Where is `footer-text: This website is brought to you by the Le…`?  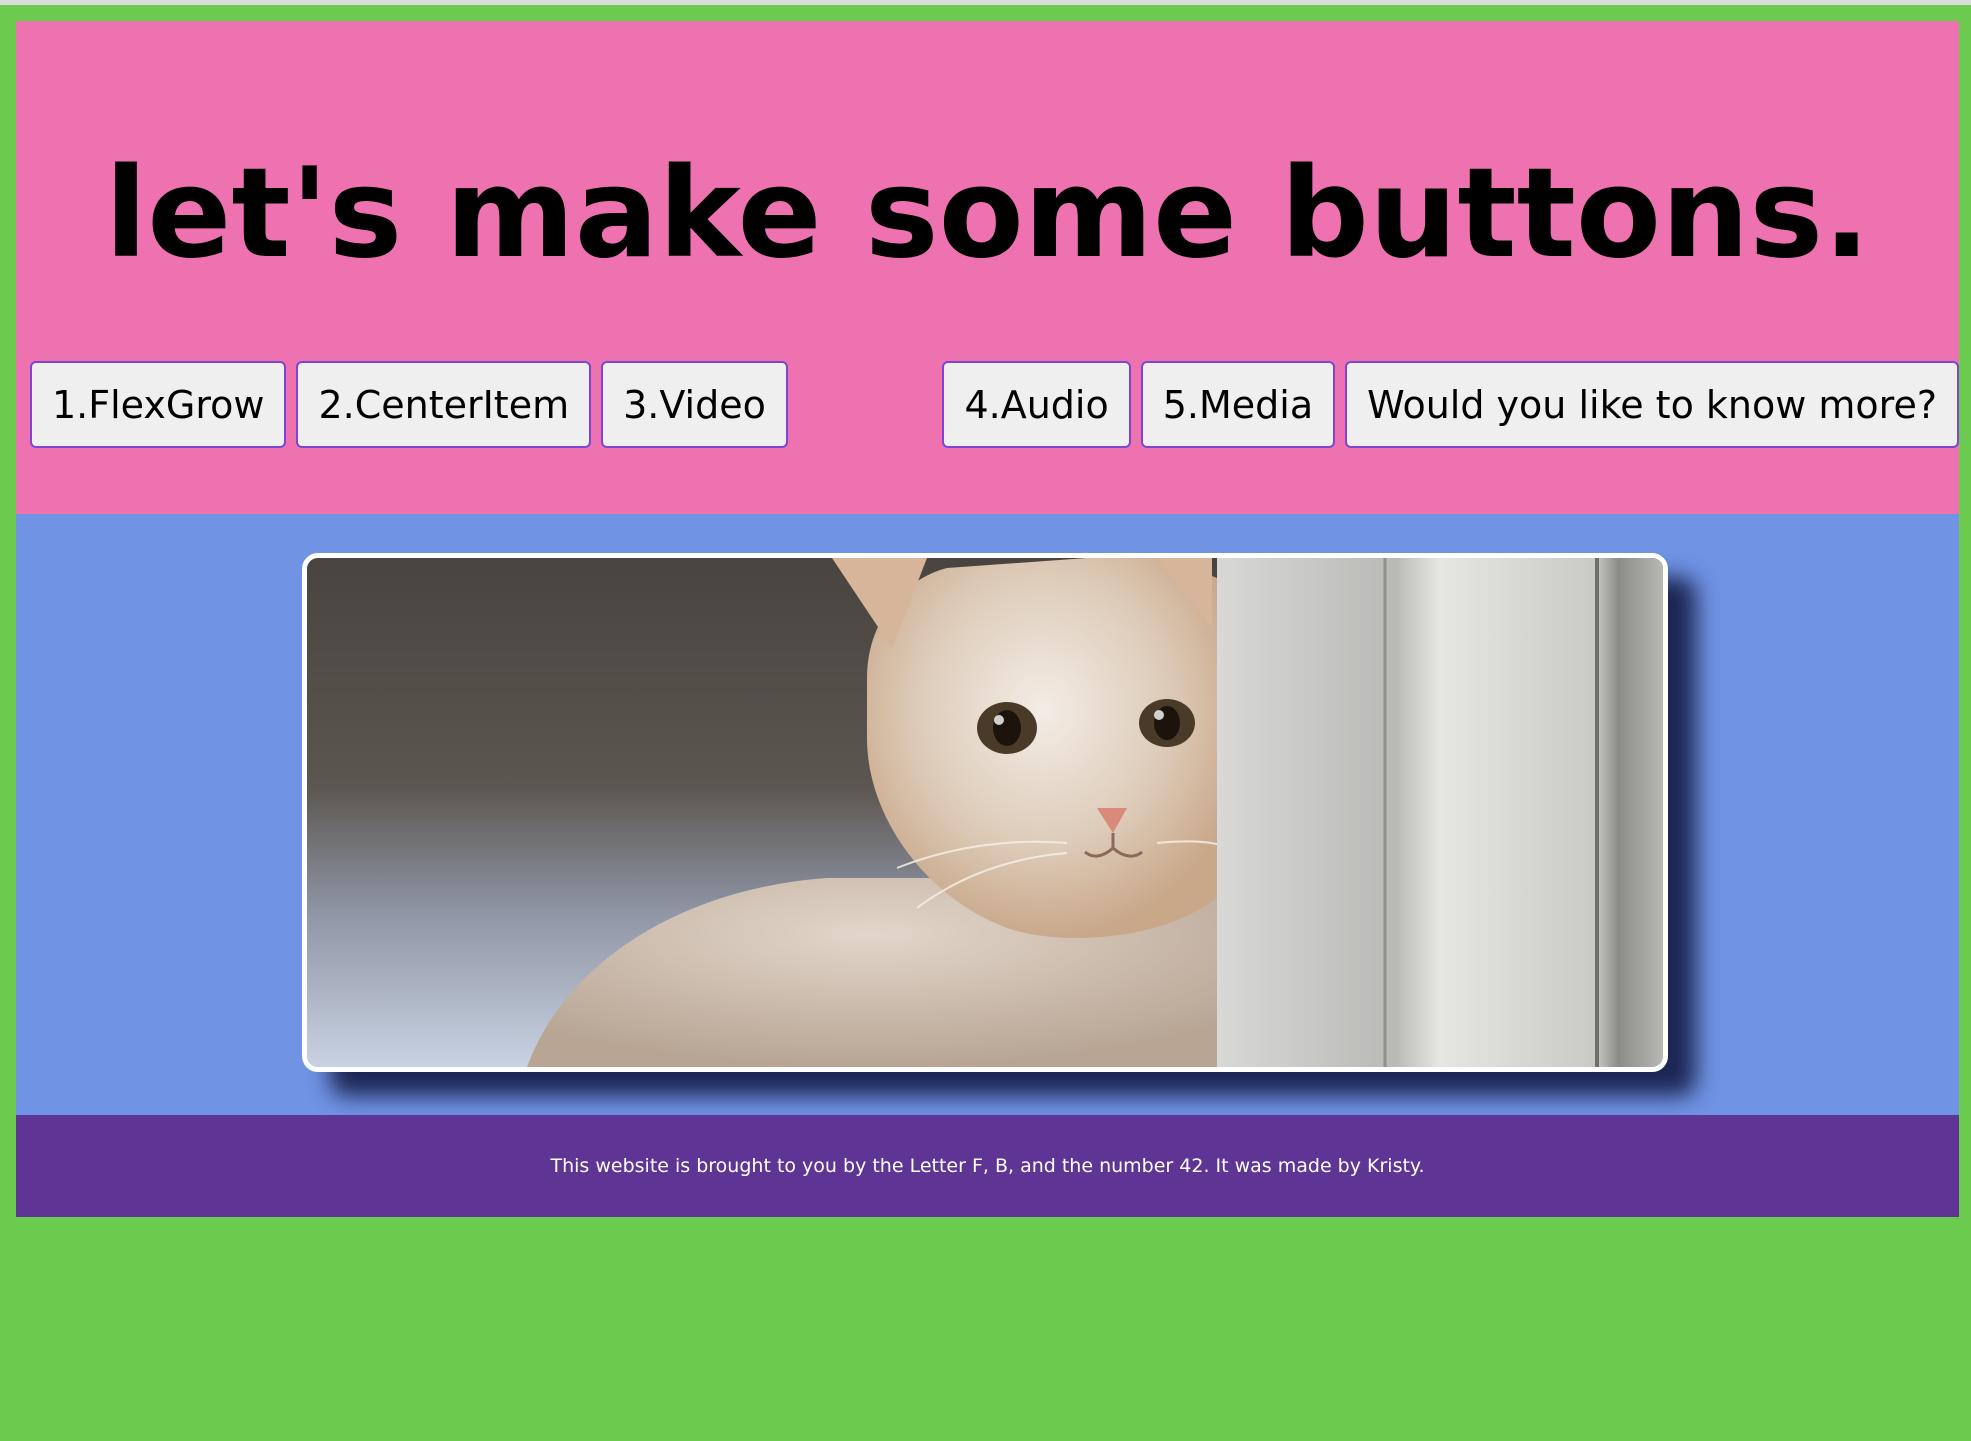 footer-text: This website is brought to you by the Le… is located at coordinates (987, 1166).